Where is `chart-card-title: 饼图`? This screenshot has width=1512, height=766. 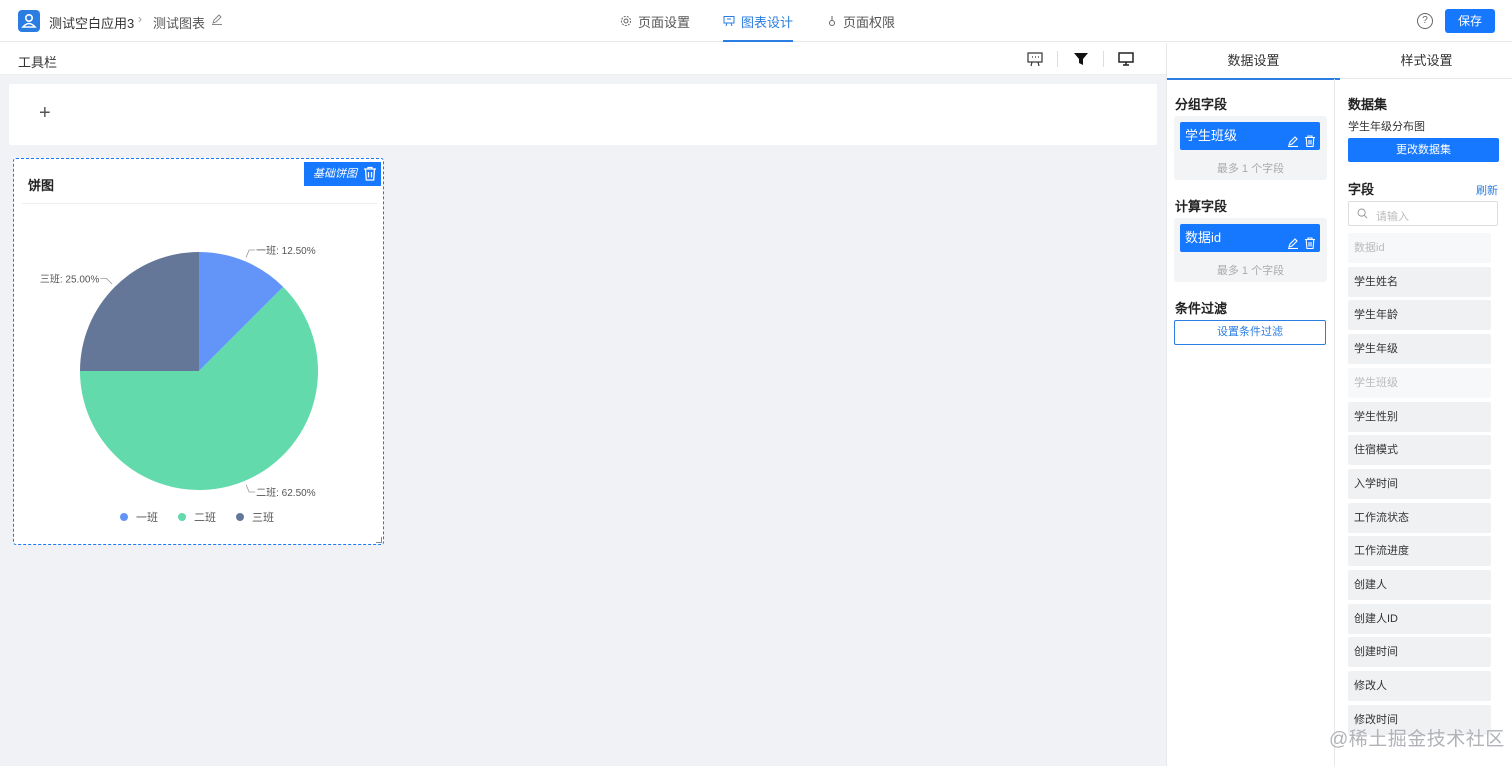
chart-card-title: 饼图 is located at coordinates (41, 185).